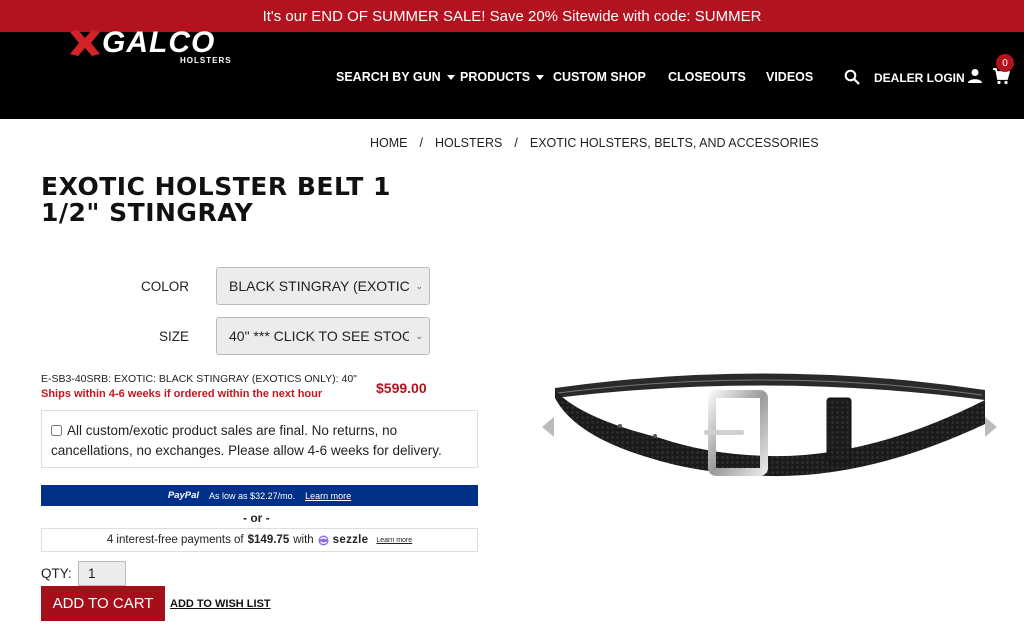  What do you see at coordinates (220, 604) in the screenshot?
I see `add-to-wish-list-link: ADD TO WISH LIST` at bounding box center [220, 604].